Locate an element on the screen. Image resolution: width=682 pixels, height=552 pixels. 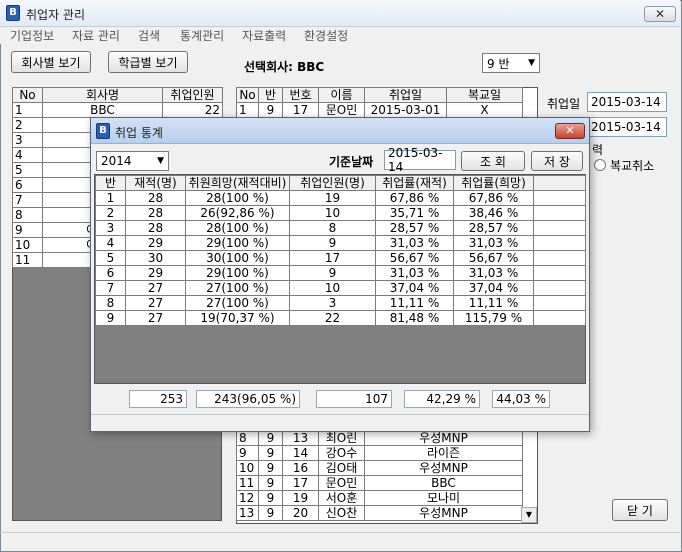
column-header: 취원희망(재적대비) is located at coordinates (237, 183).